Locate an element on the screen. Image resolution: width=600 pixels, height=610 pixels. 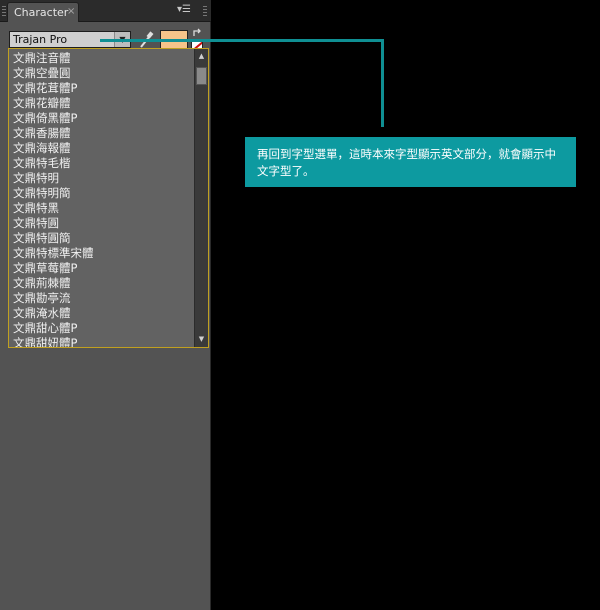
font-list-item: 文鼎草莓體P is located at coordinates (102, 268).